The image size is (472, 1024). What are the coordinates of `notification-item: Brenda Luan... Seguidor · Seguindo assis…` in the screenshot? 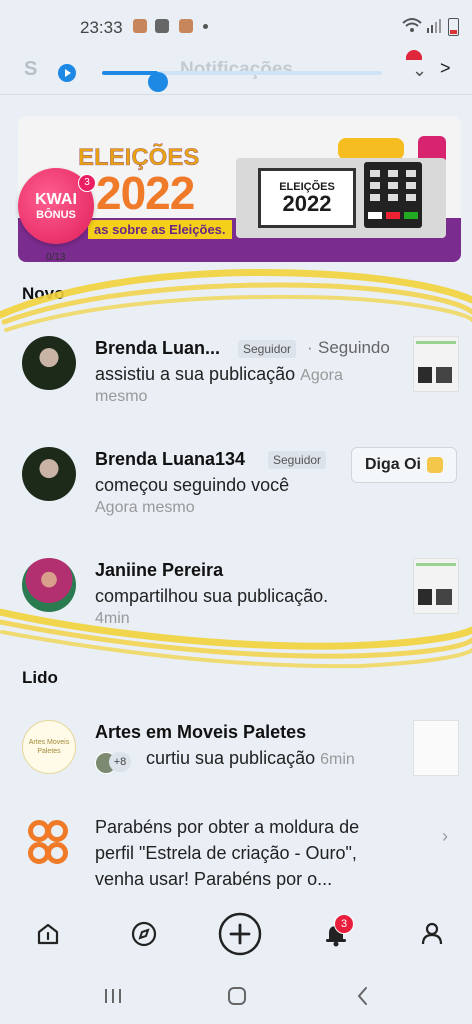 It's located at (236, 386).